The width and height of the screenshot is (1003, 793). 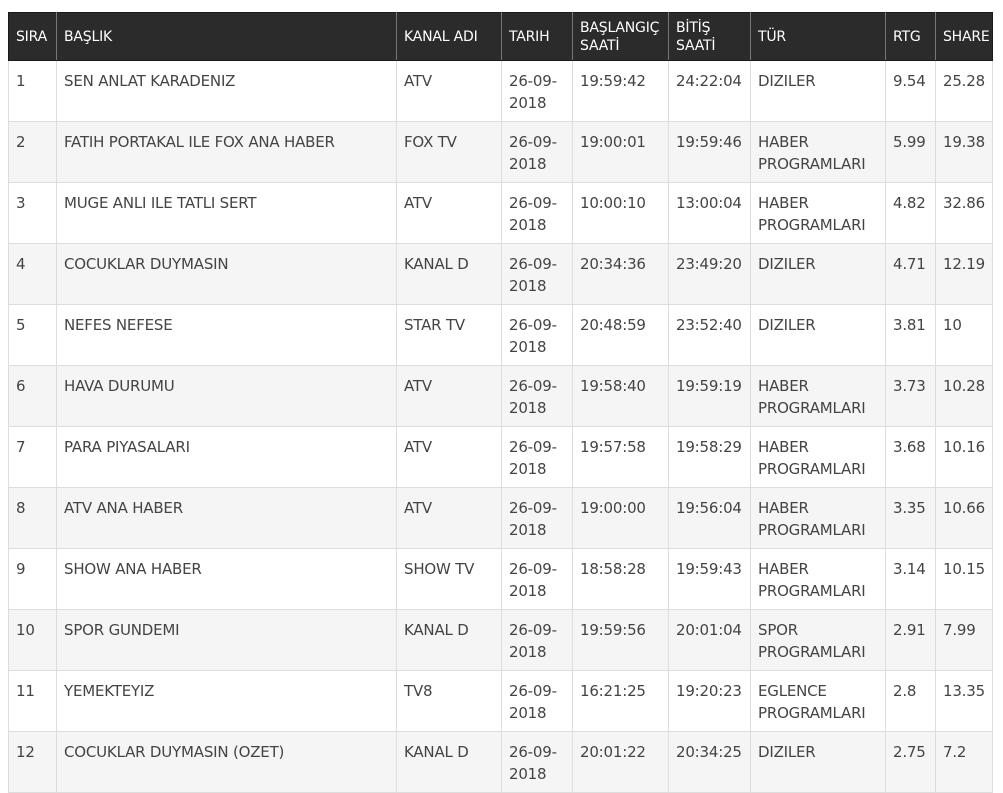 What do you see at coordinates (32, 152) in the screenshot?
I see `cell-sira: 2` at bounding box center [32, 152].